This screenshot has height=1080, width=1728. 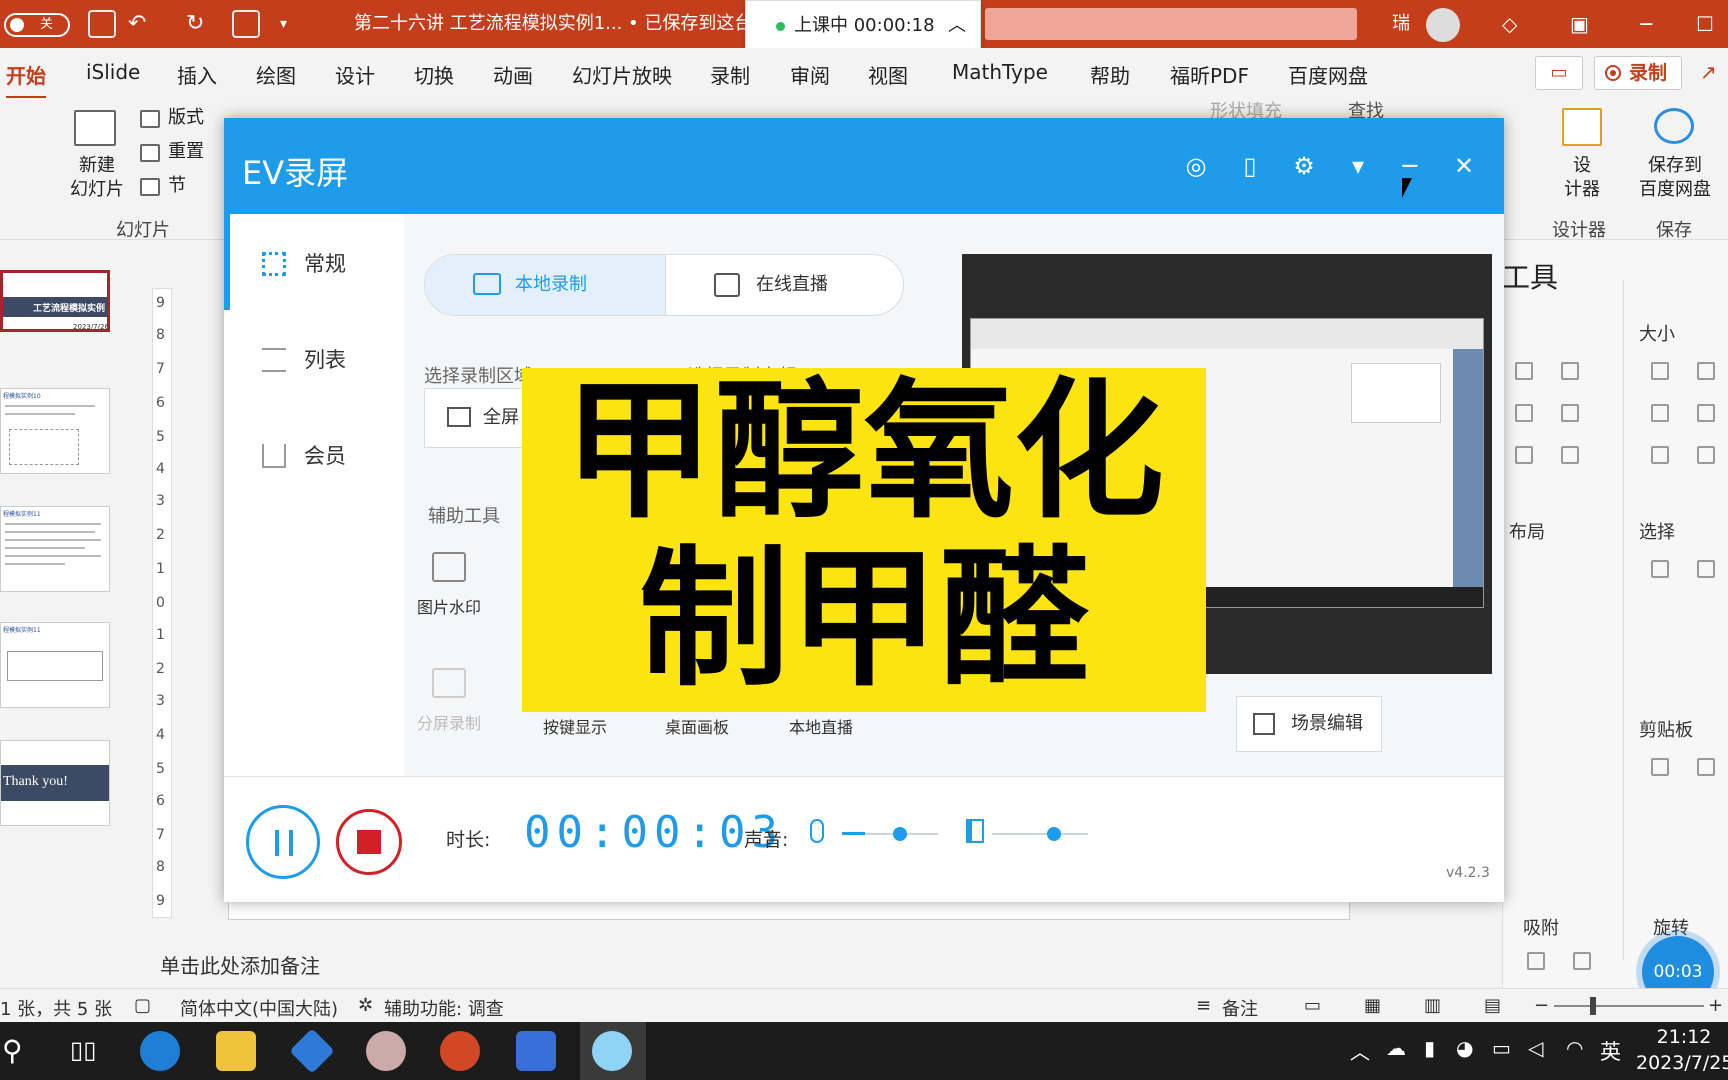 What do you see at coordinates (83, 1050) in the screenshot?
I see `task-view-icon: ▯▯` at bounding box center [83, 1050].